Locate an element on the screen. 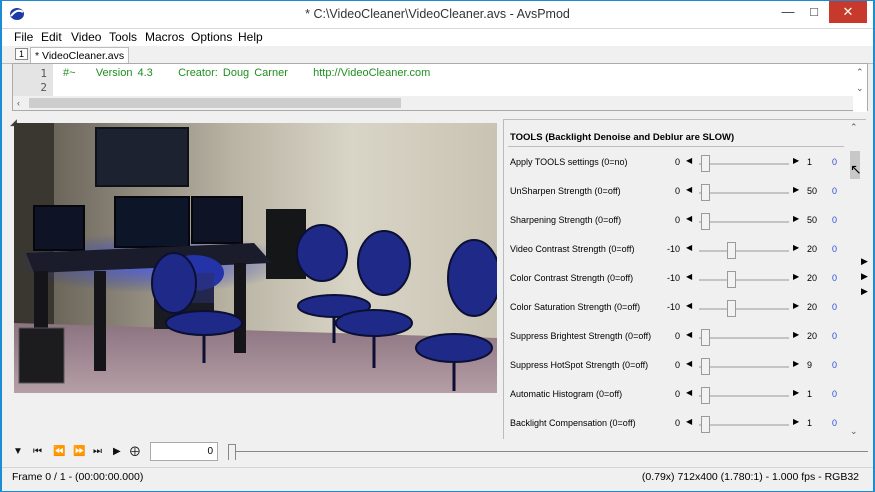  step-back-icon: ⏪ is located at coordinates (59, 451).